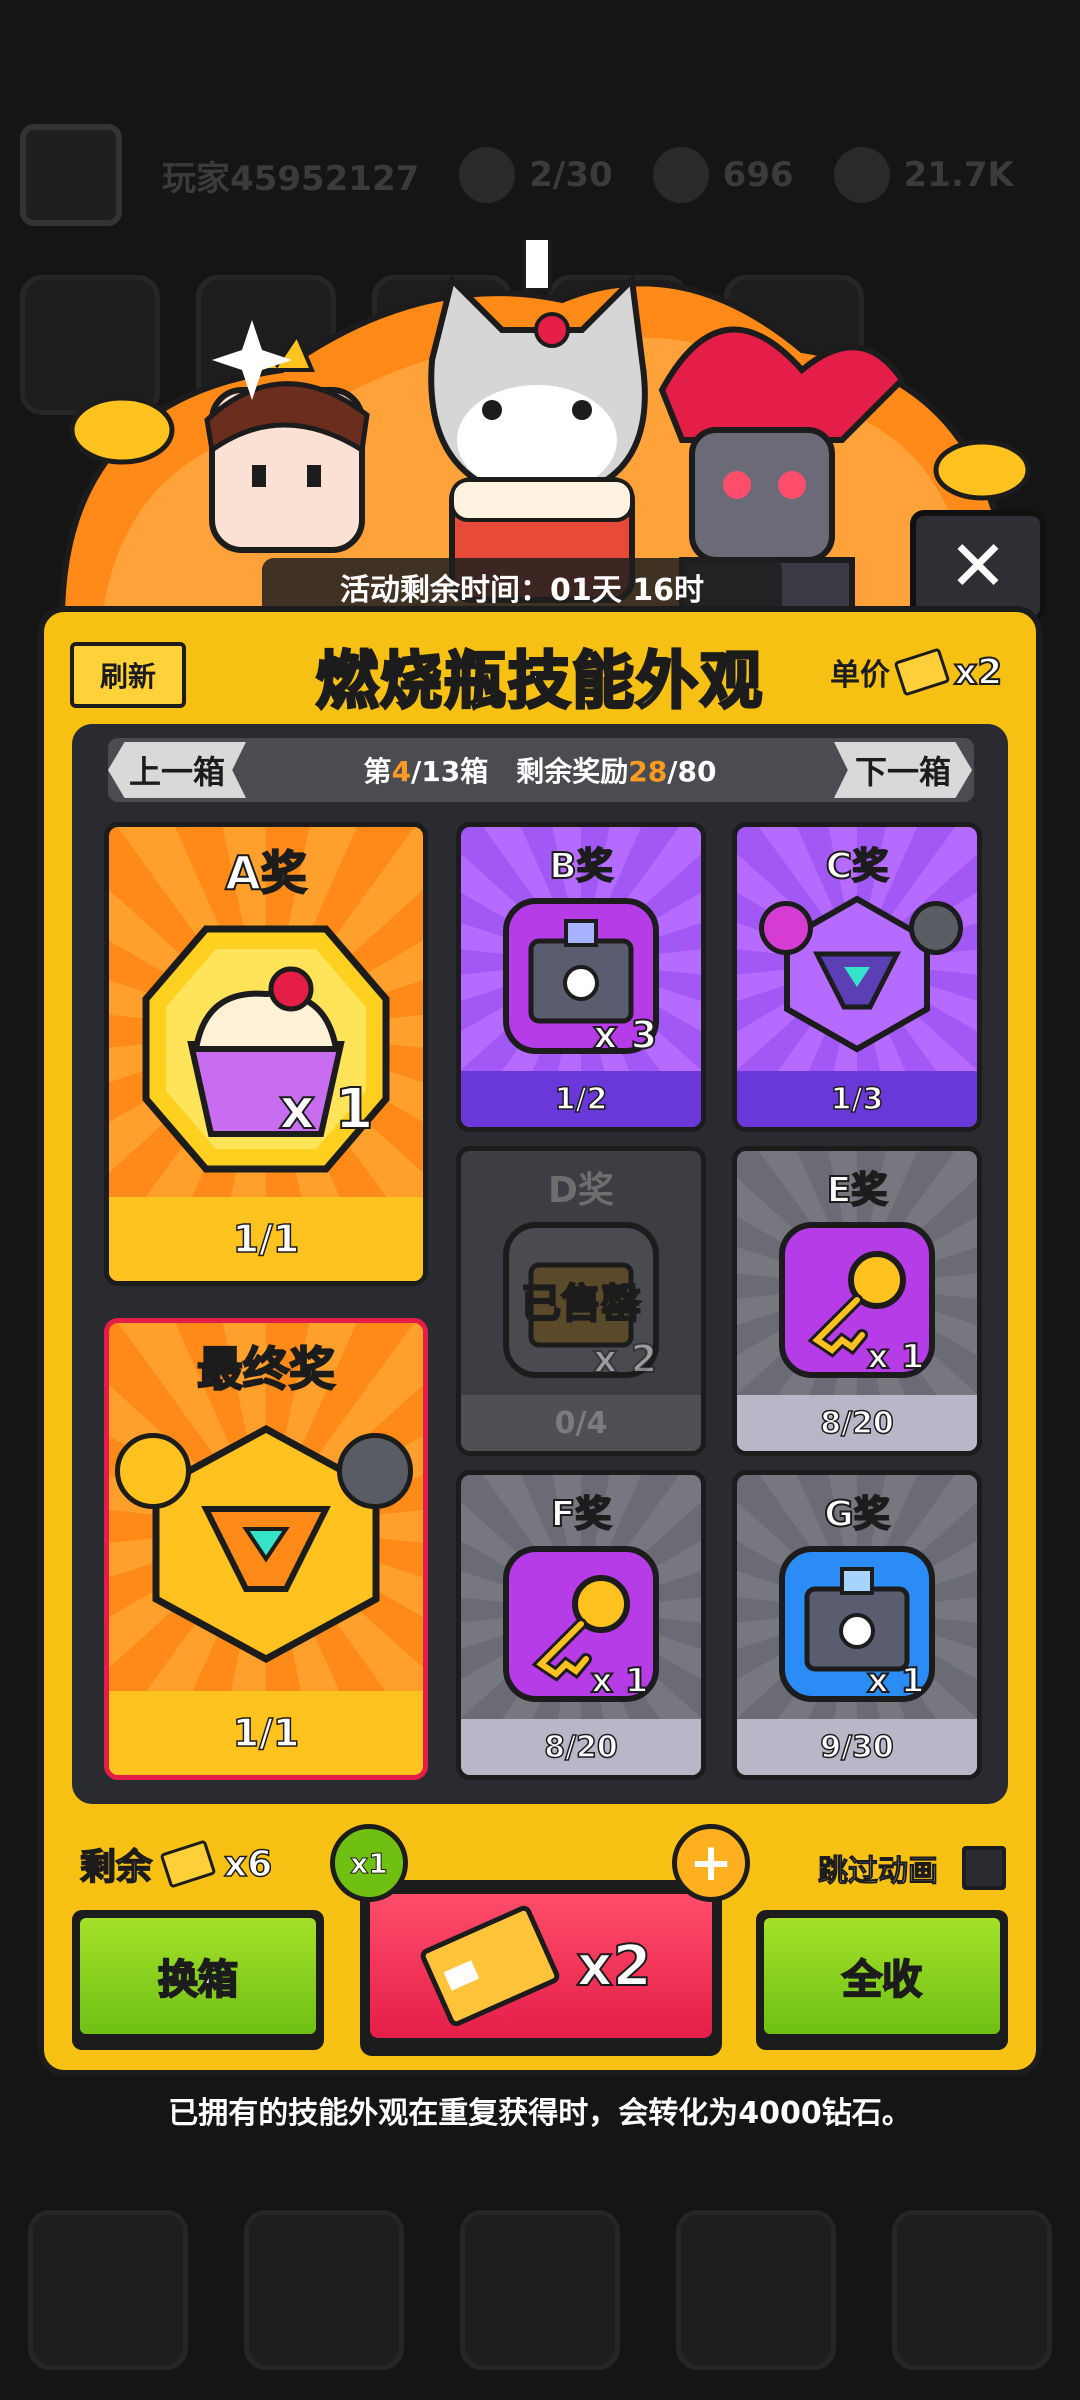 The image size is (1080, 2400). I want to click on prize-card-f: F奖 x 1 8/20, so click(581, 1625).